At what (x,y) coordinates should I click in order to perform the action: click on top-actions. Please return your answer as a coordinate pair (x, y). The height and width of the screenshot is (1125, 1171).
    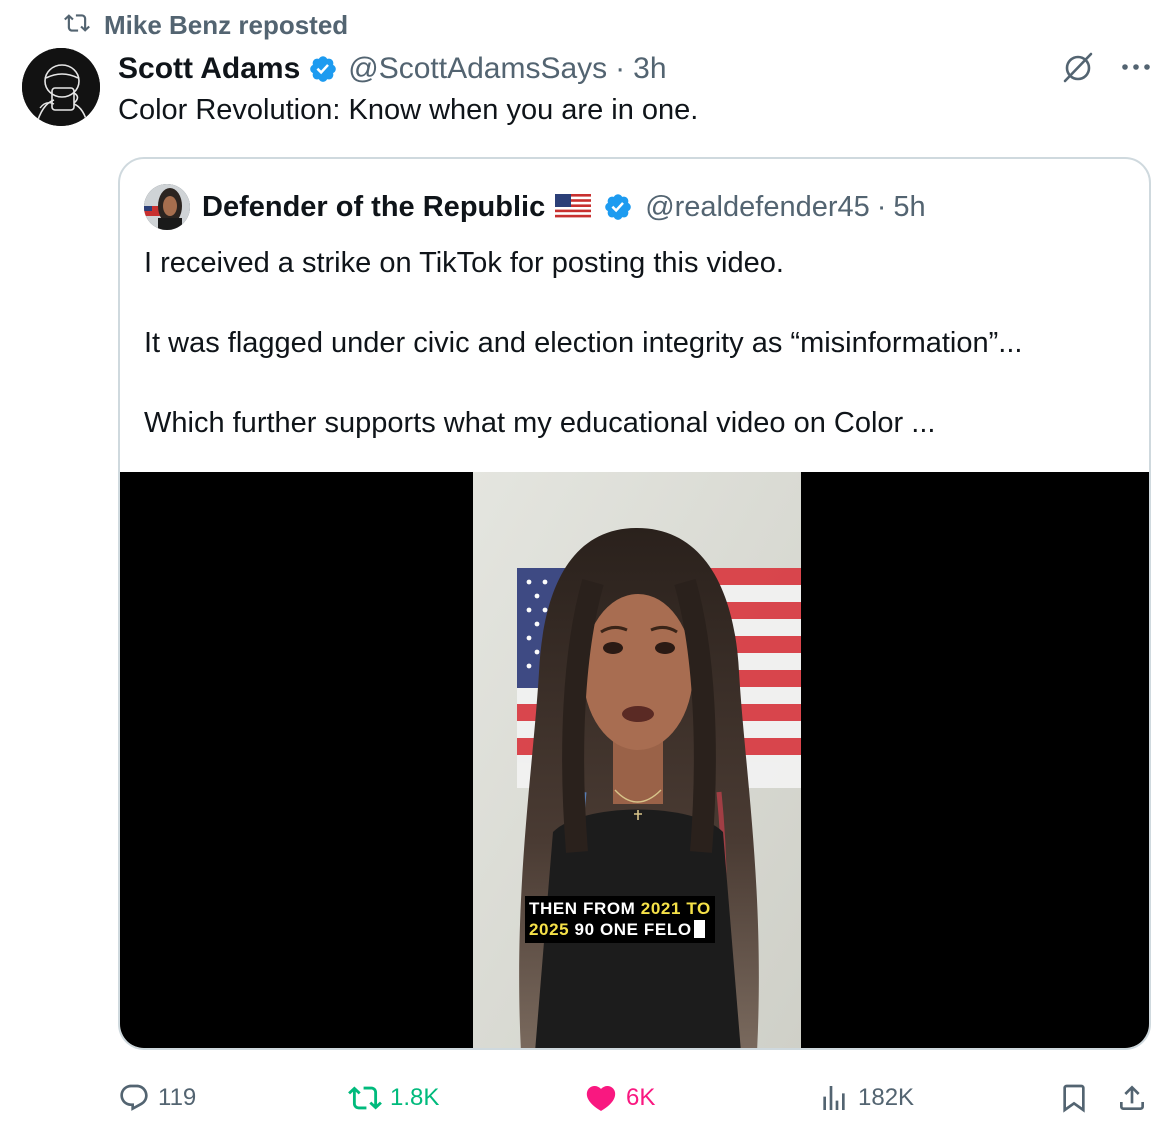
    Looking at the image, I should click on (1106, 67).